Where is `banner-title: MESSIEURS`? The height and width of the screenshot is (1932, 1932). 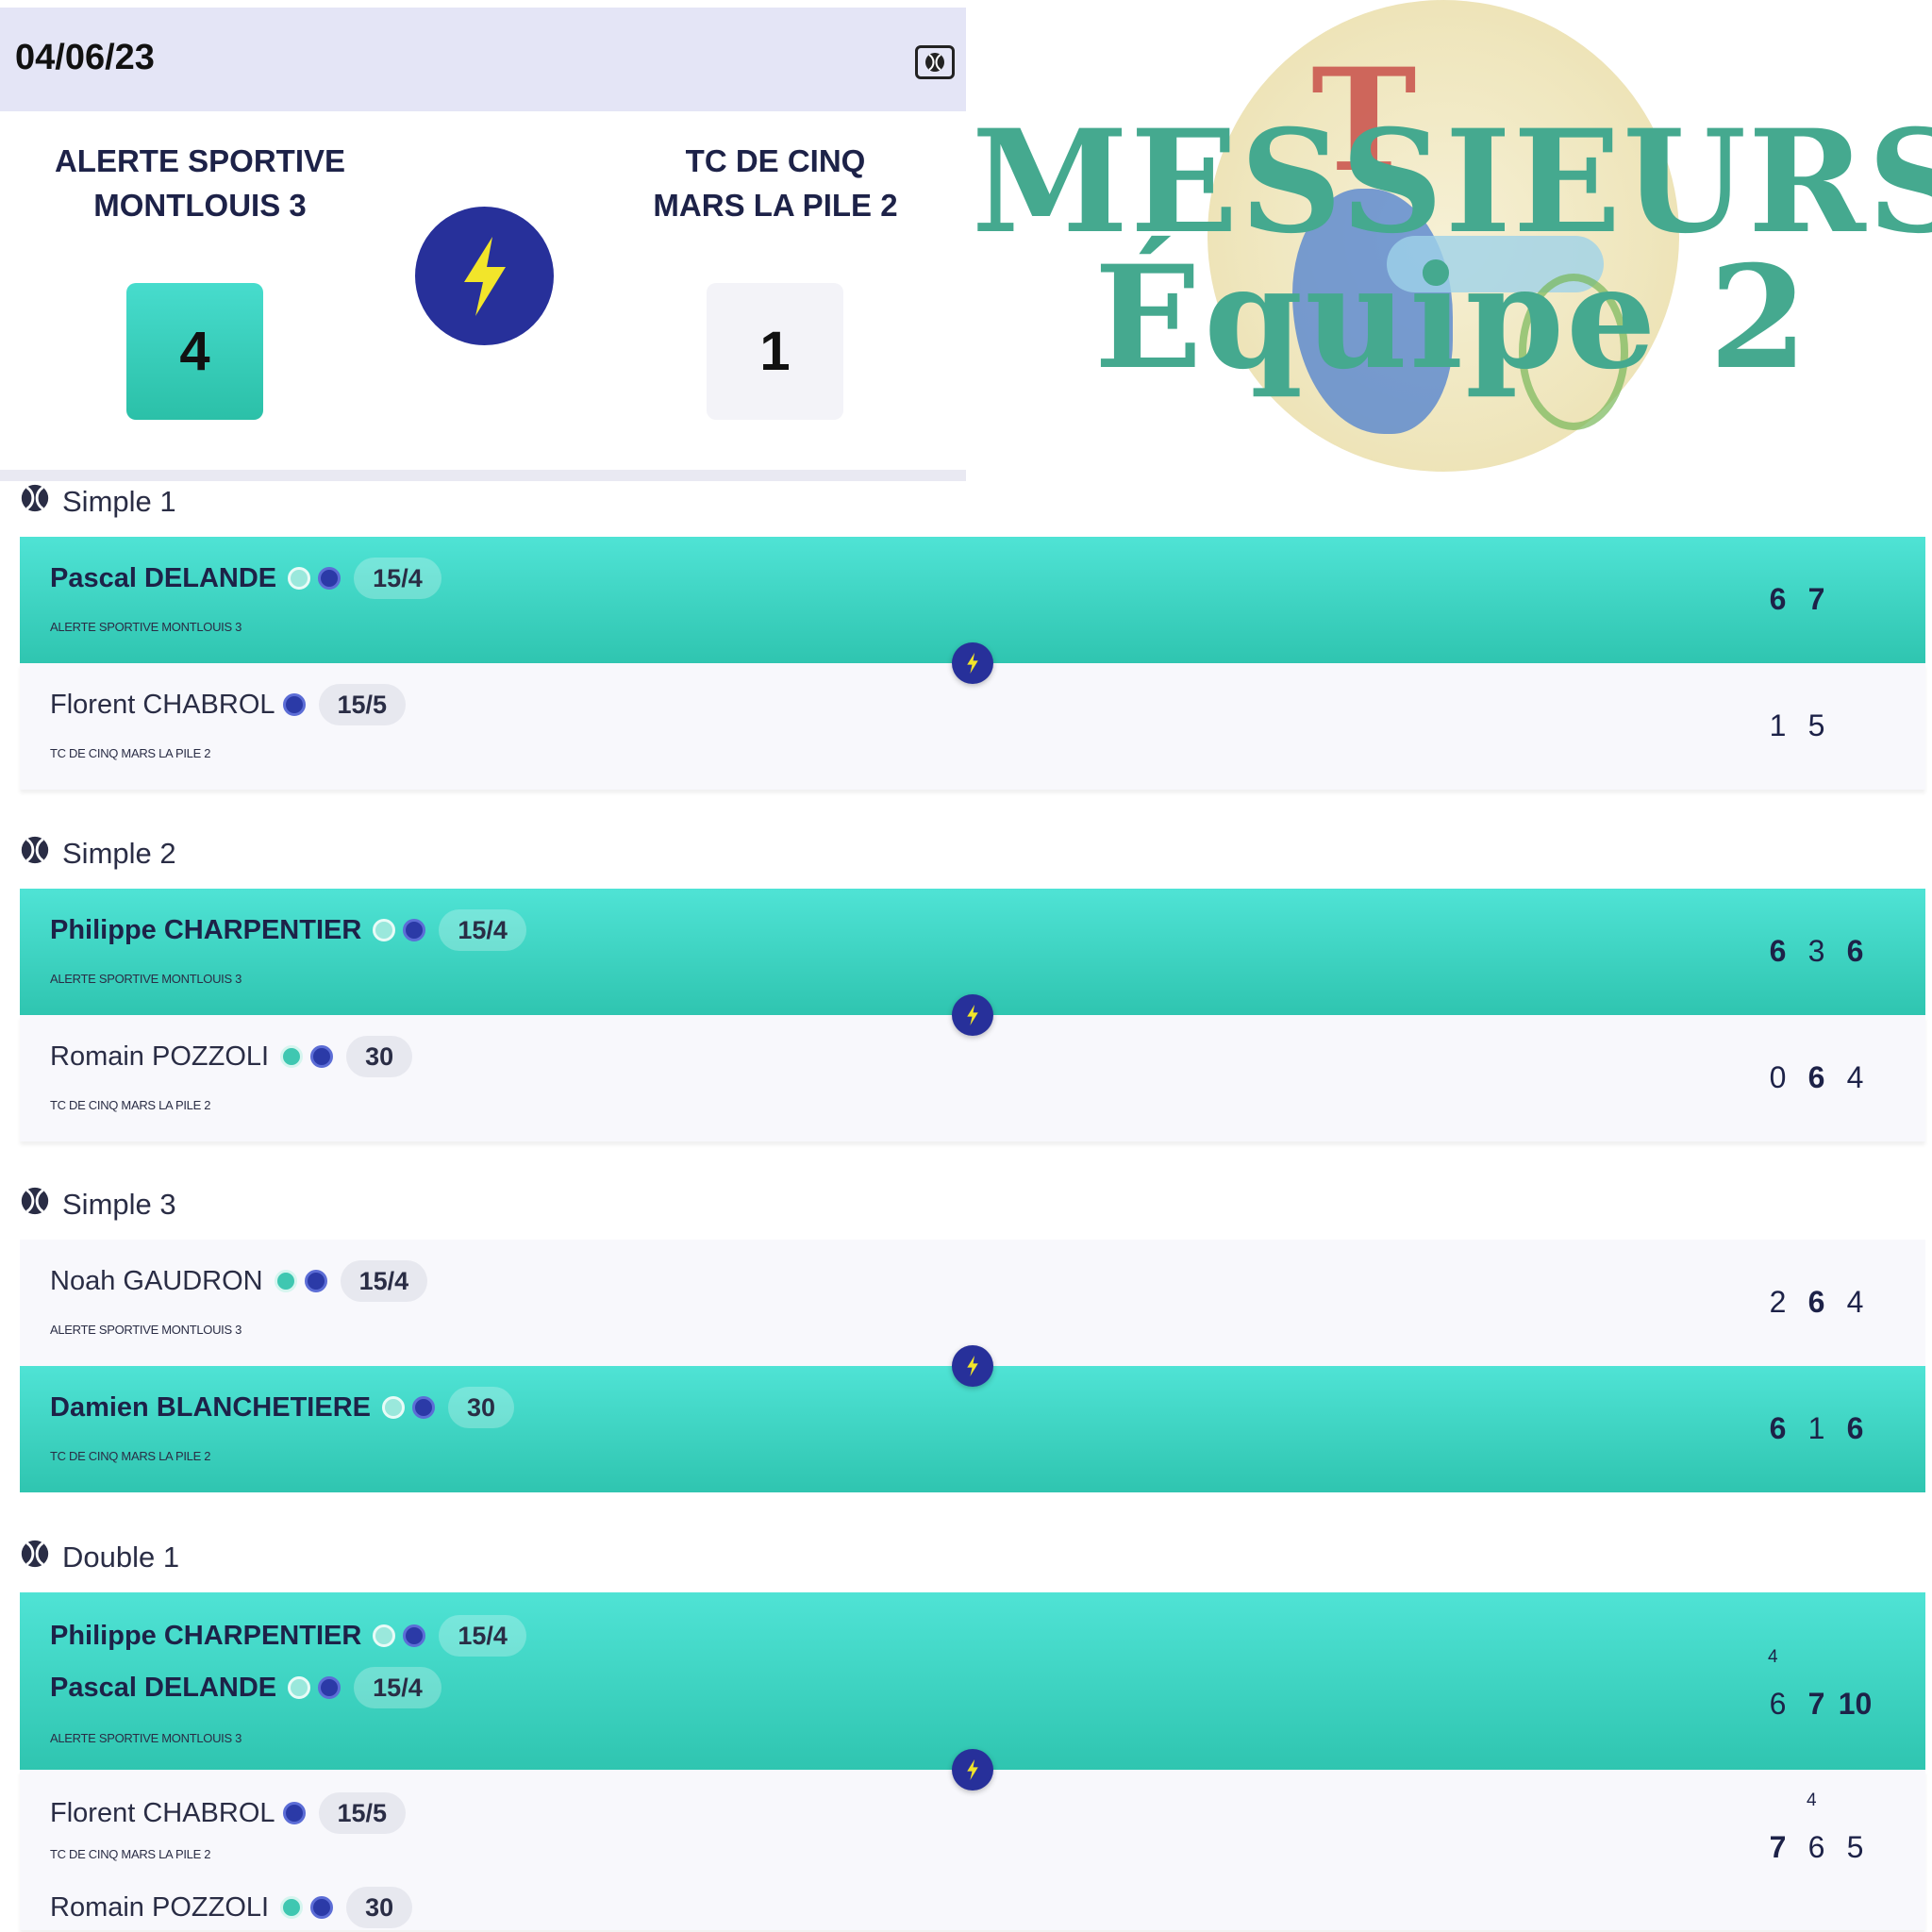
banner-title: MESSIEURS is located at coordinates (1452, 182).